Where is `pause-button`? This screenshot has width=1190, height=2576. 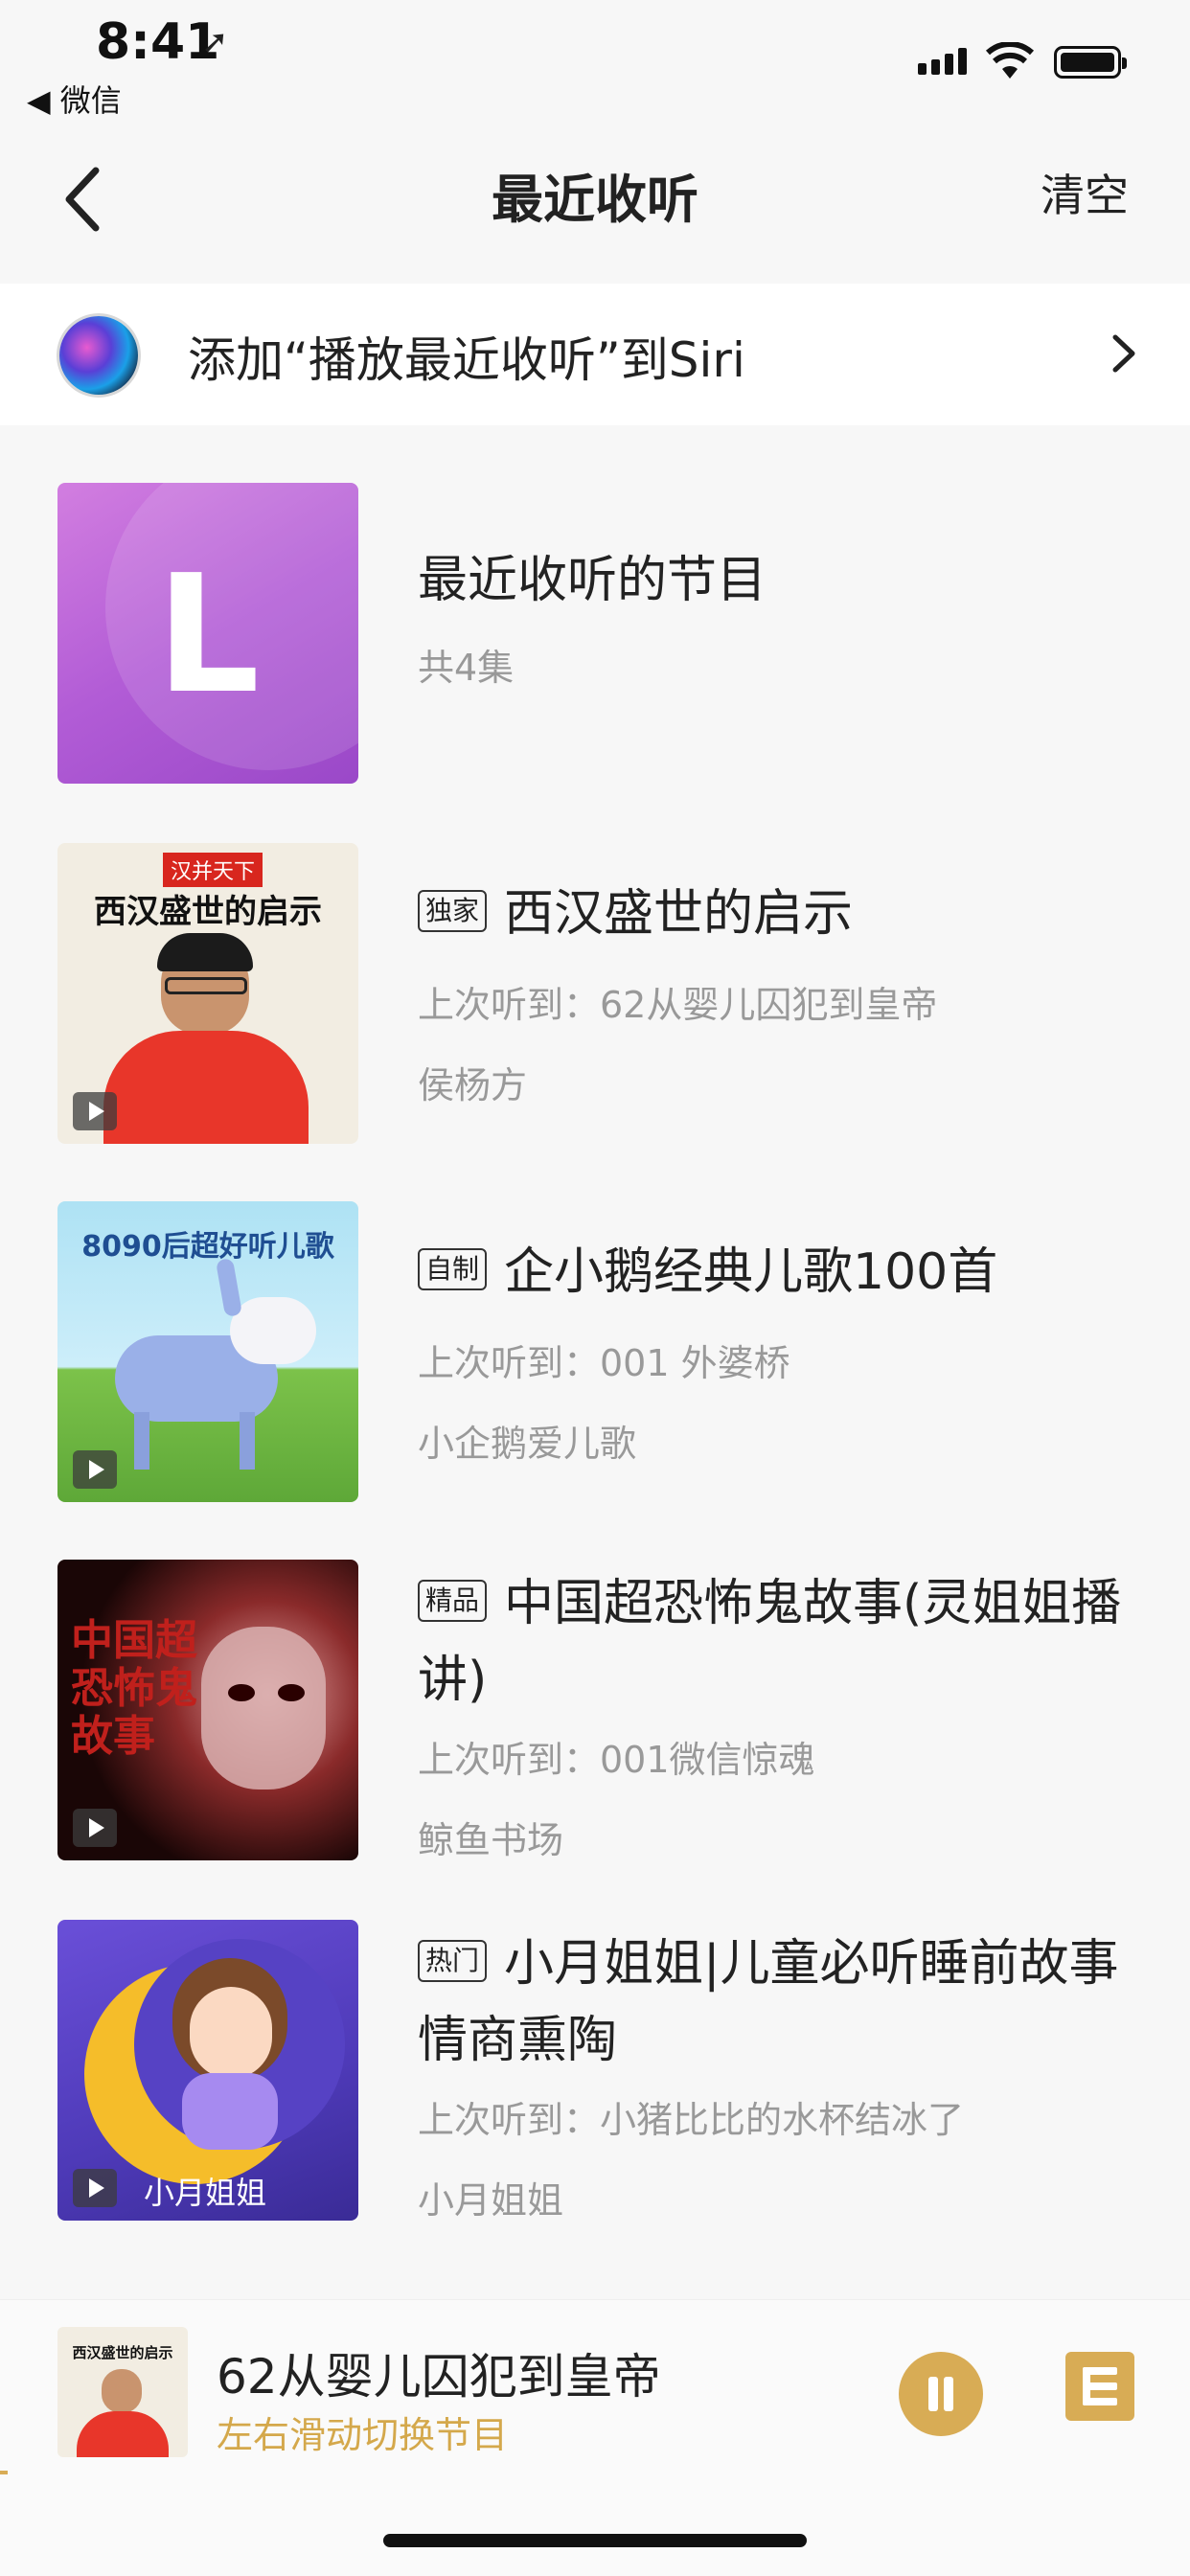 pause-button is located at coordinates (941, 2394).